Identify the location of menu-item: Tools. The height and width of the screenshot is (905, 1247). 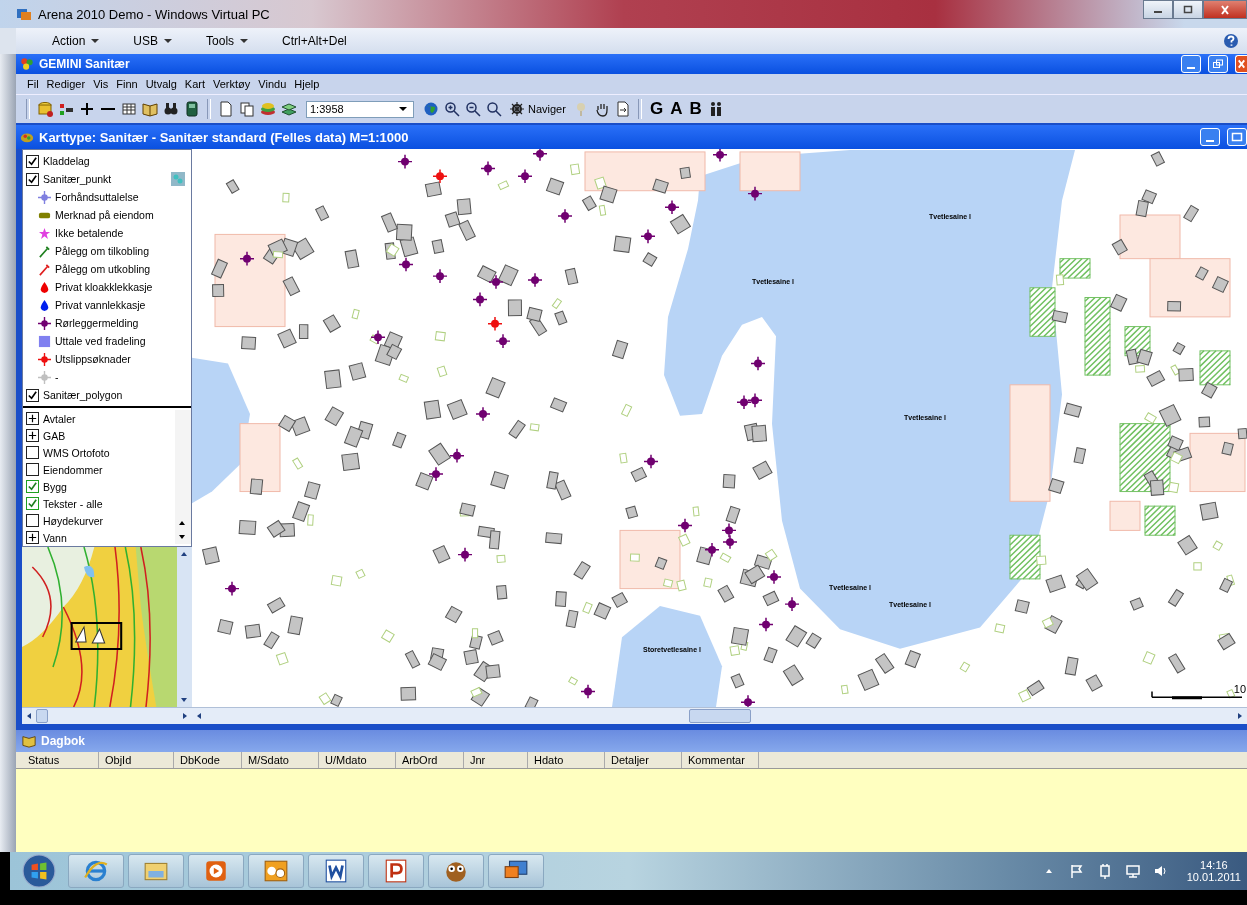
(227, 41).